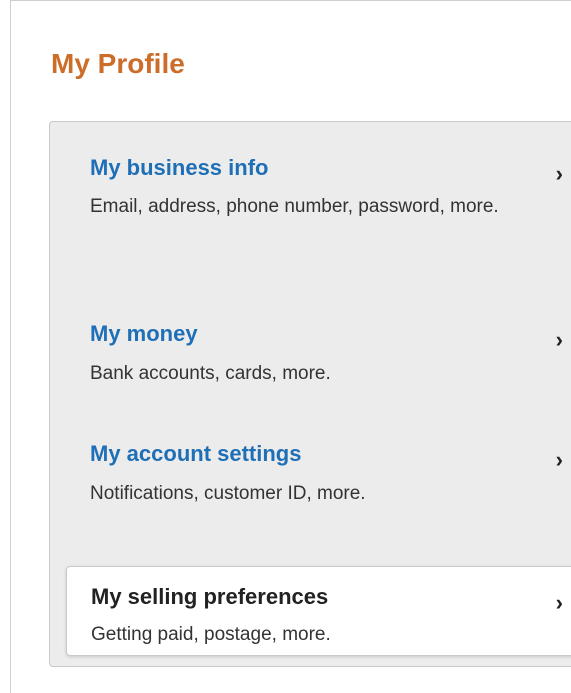 The width and height of the screenshot is (571, 693). Describe the element at coordinates (325, 334) in the screenshot. I see `menu-item-title: My money` at that location.